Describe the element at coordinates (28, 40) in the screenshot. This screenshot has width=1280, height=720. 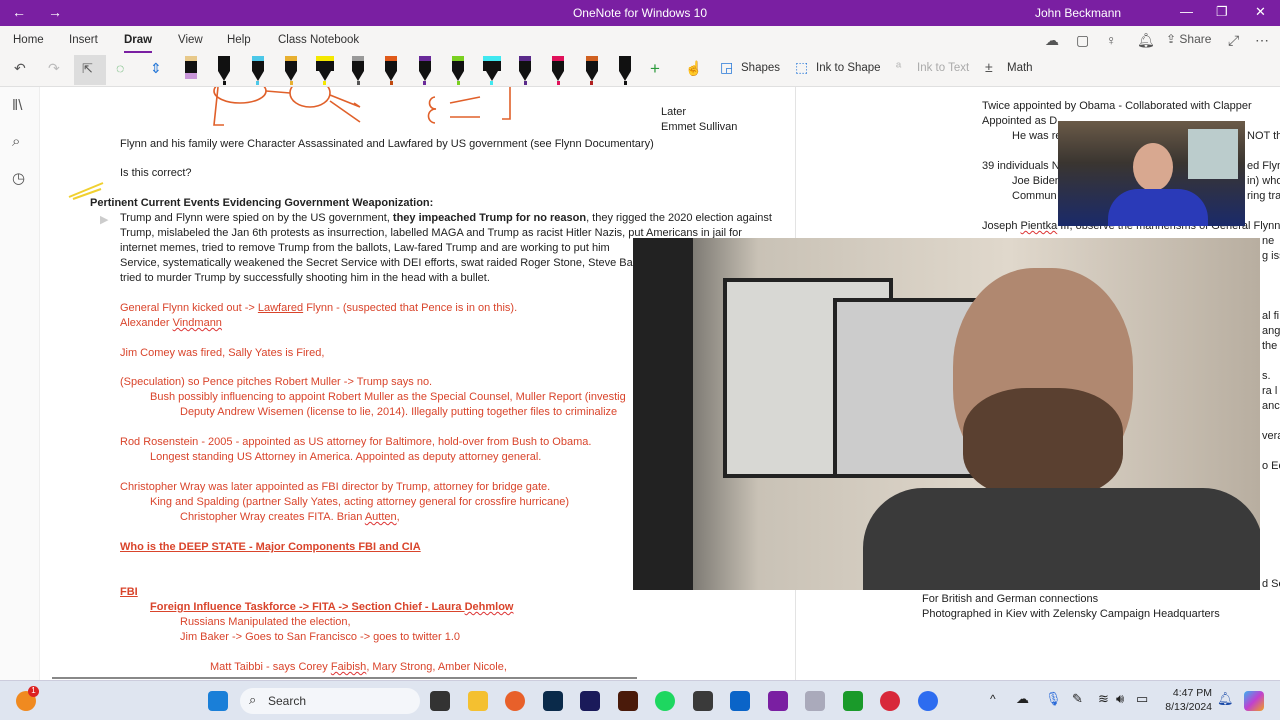
I see `tab-home: Home` at that location.